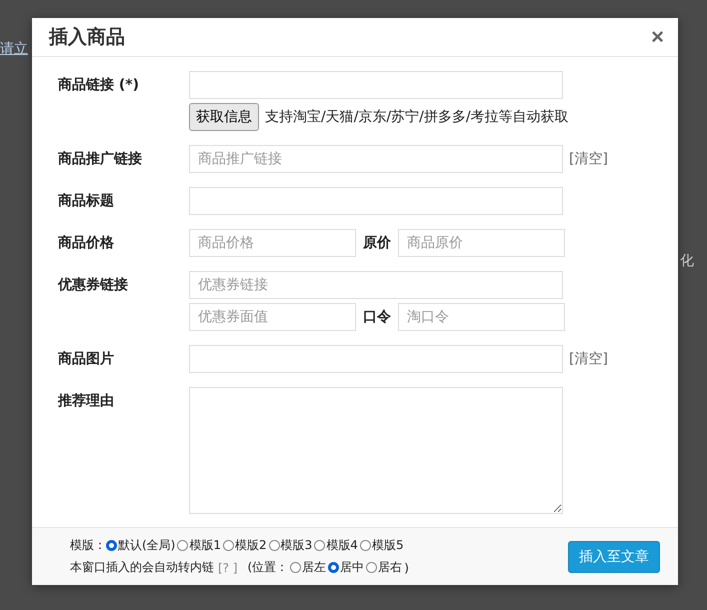  What do you see at coordinates (406, 567) in the screenshot?
I see `parenthesis: )` at bounding box center [406, 567].